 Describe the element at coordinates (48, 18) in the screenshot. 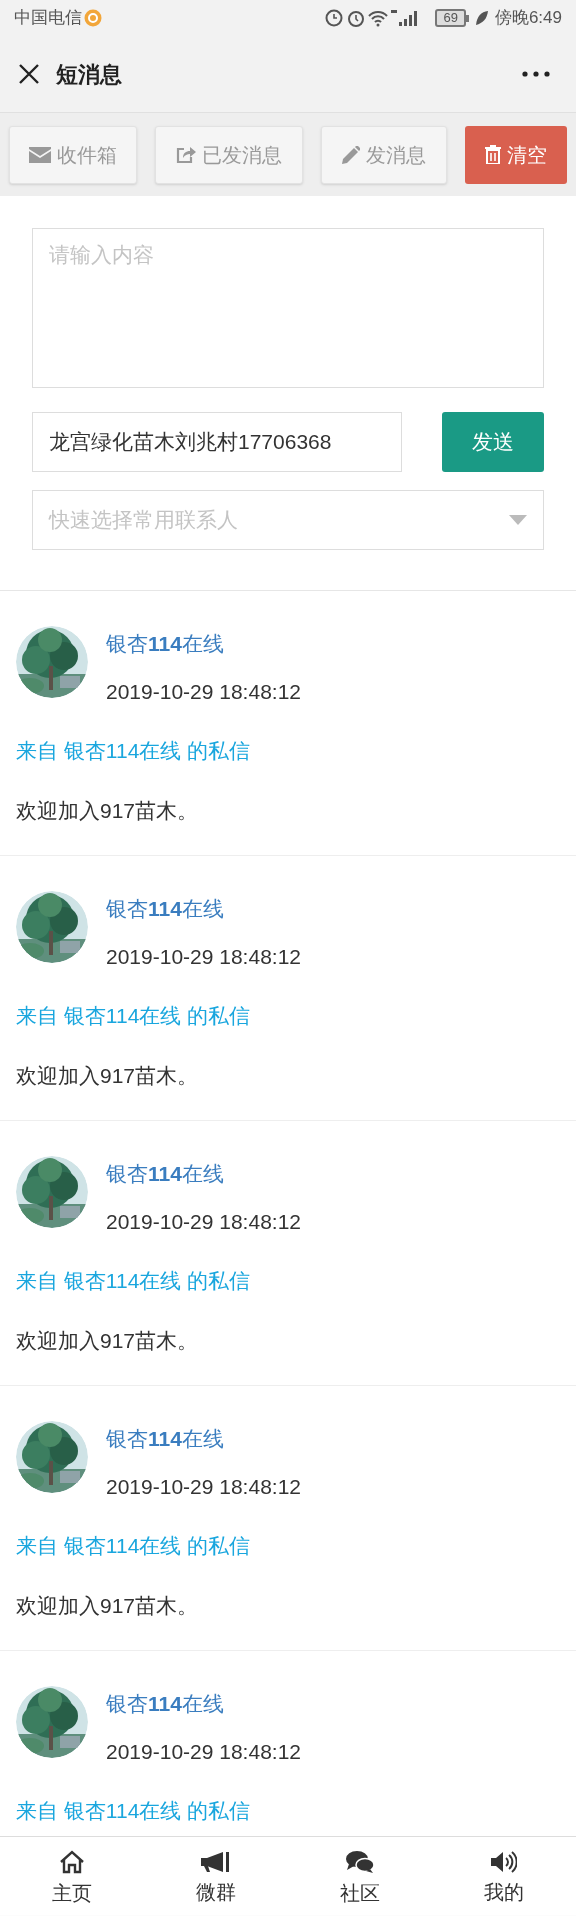

I see `carrier-name: 中国电信` at that location.